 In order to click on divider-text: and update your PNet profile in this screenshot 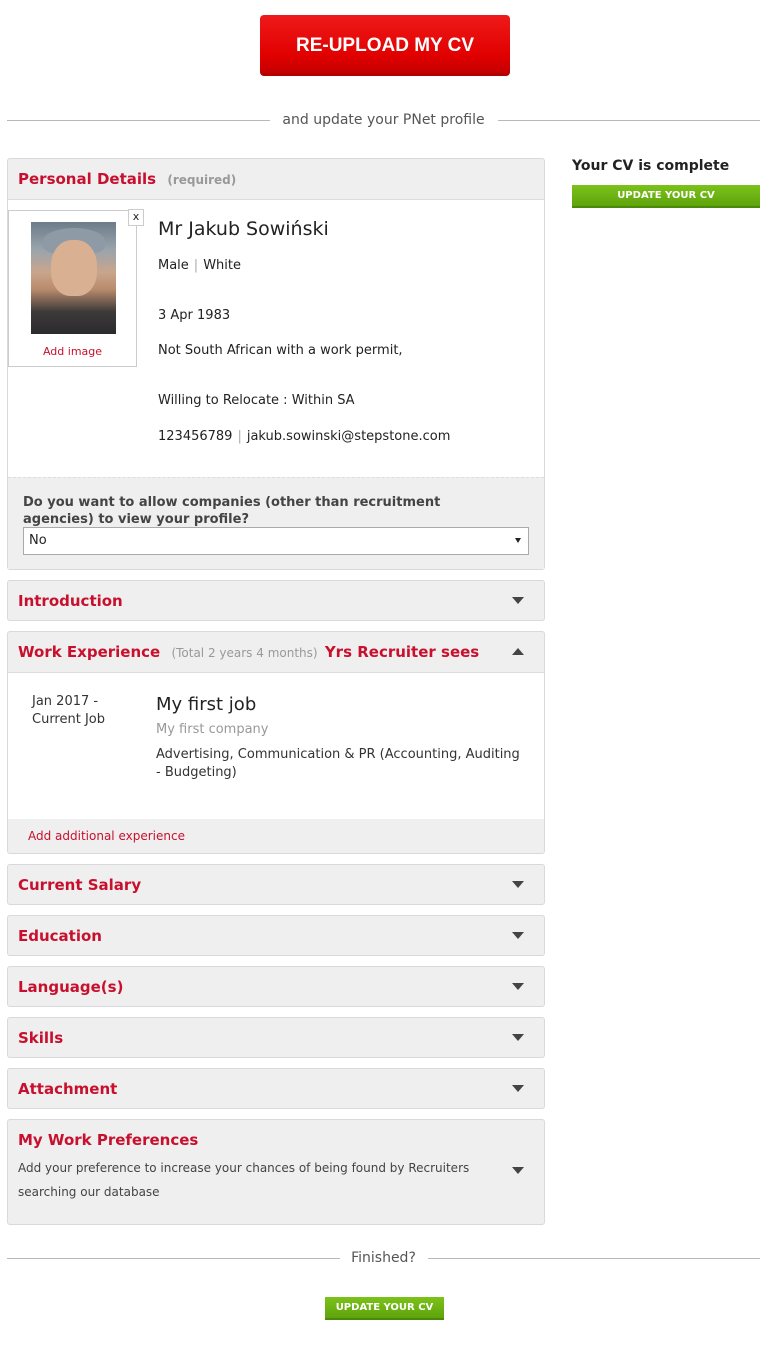, I will do `click(383, 120)`.